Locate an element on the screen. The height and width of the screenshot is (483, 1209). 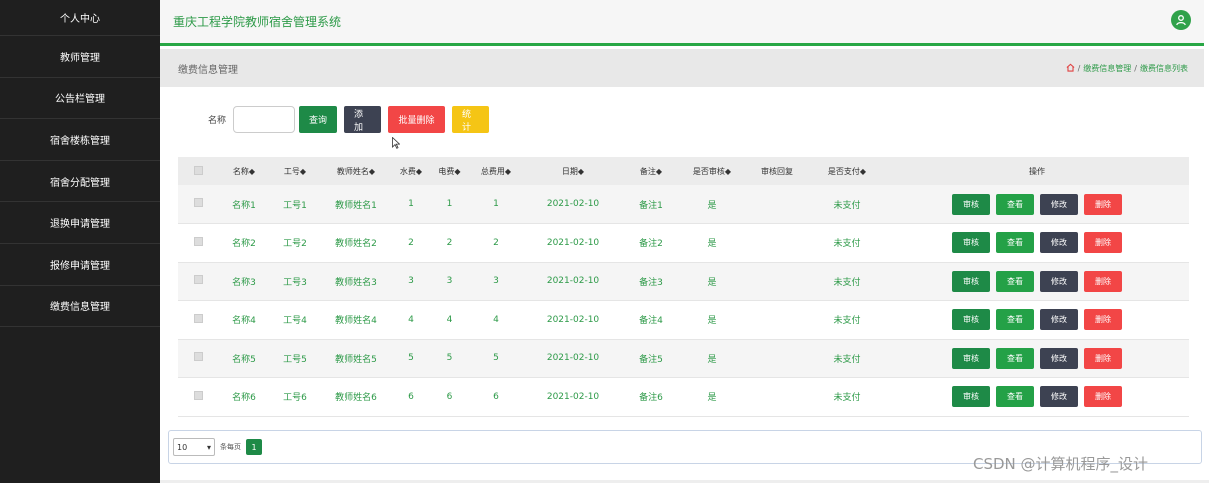
column-header-total: 总费用◆ is located at coordinates (496, 171).